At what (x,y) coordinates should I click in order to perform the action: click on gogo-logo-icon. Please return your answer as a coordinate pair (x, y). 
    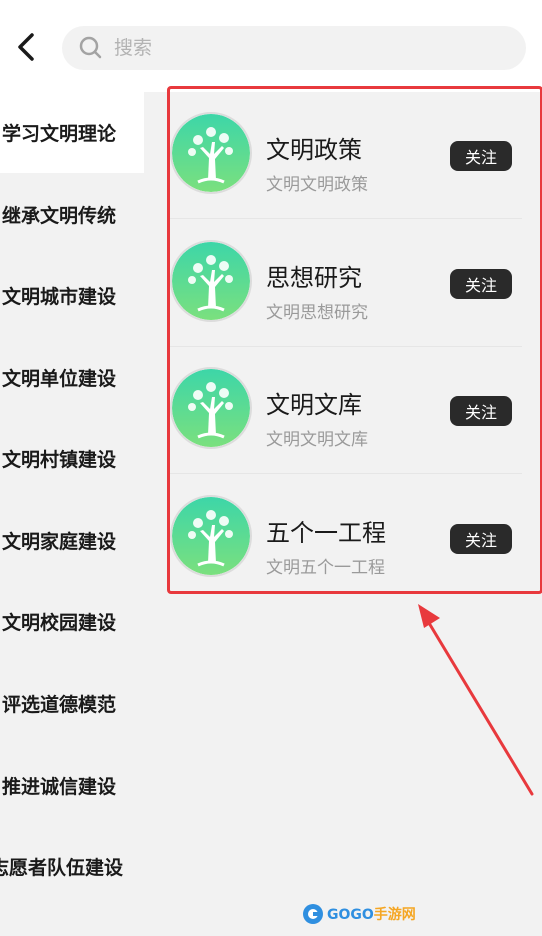
    Looking at the image, I should click on (313, 914).